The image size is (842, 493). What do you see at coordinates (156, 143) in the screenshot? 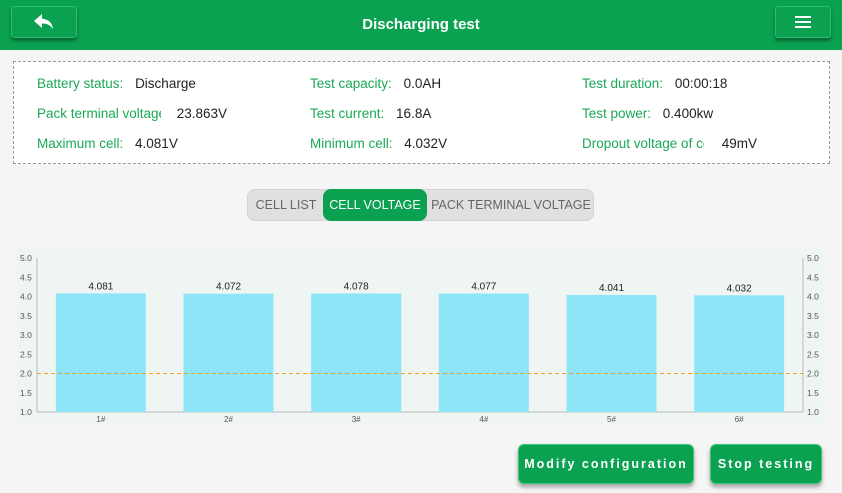
I see `maximum-cell-value: 4.081V` at bounding box center [156, 143].